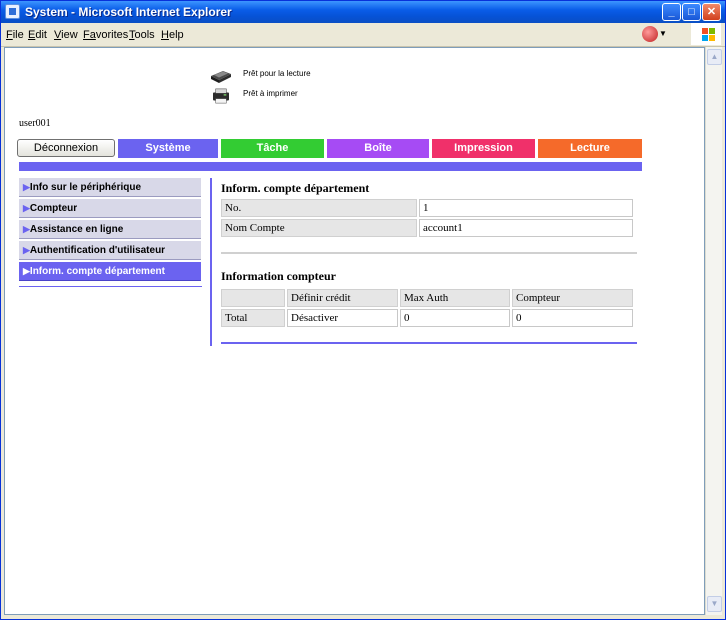 This screenshot has height=620, width=726. Describe the element at coordinates (110, 250) in the screenshot. I see `sidebar-item-user-auth: ▶Authentification d'utilisateur` at that location.